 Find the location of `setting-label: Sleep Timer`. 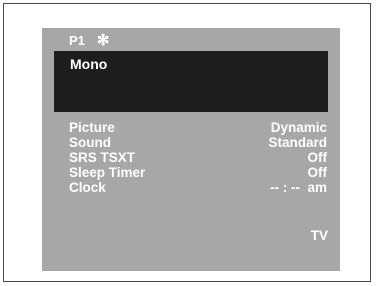

setting-label: Sleep Timer is located at coordinates (107, 172).